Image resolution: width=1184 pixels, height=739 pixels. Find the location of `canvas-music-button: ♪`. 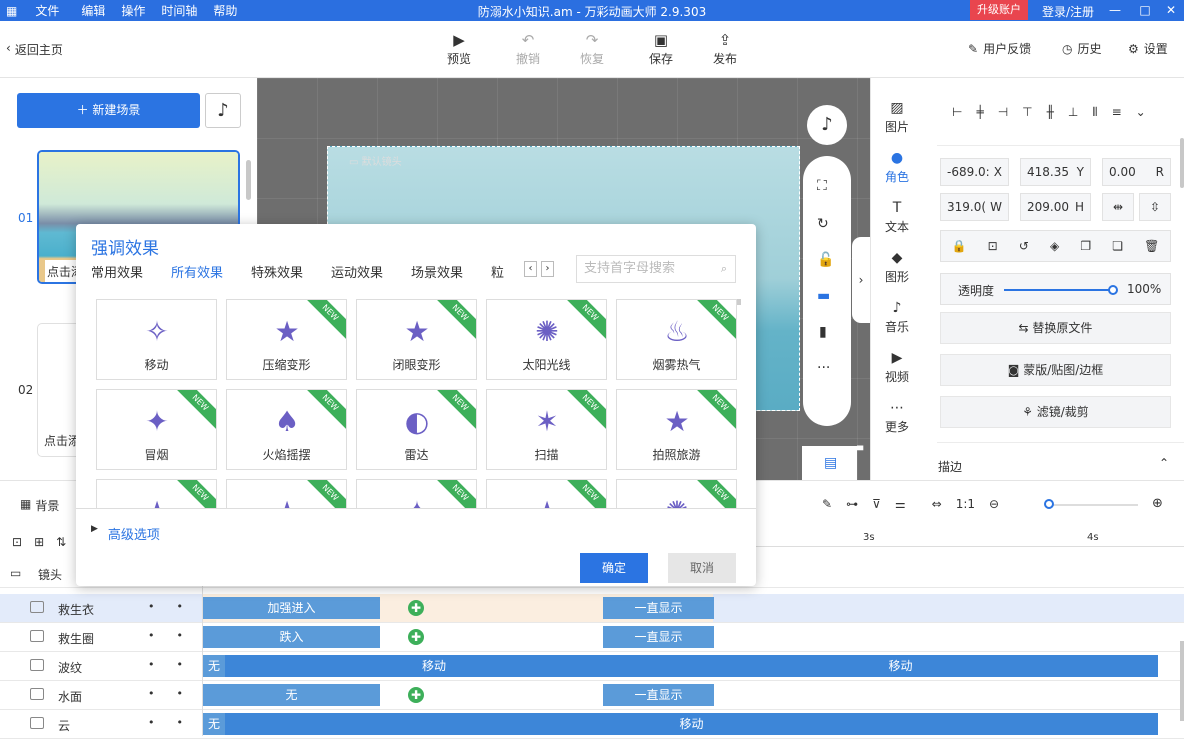

canvas-music-button: ♪ is located at coordinates (827, 125).